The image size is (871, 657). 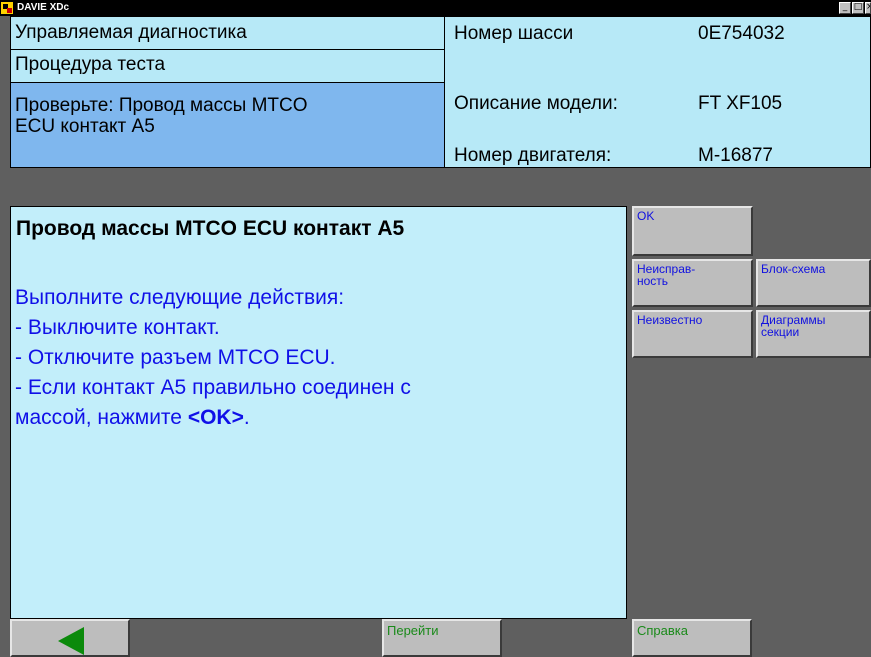 What do you see at coordinates (741, 33) in the screenshot?
I see `chassis-number-value: 0E754032` at bounding box center [741, 33].